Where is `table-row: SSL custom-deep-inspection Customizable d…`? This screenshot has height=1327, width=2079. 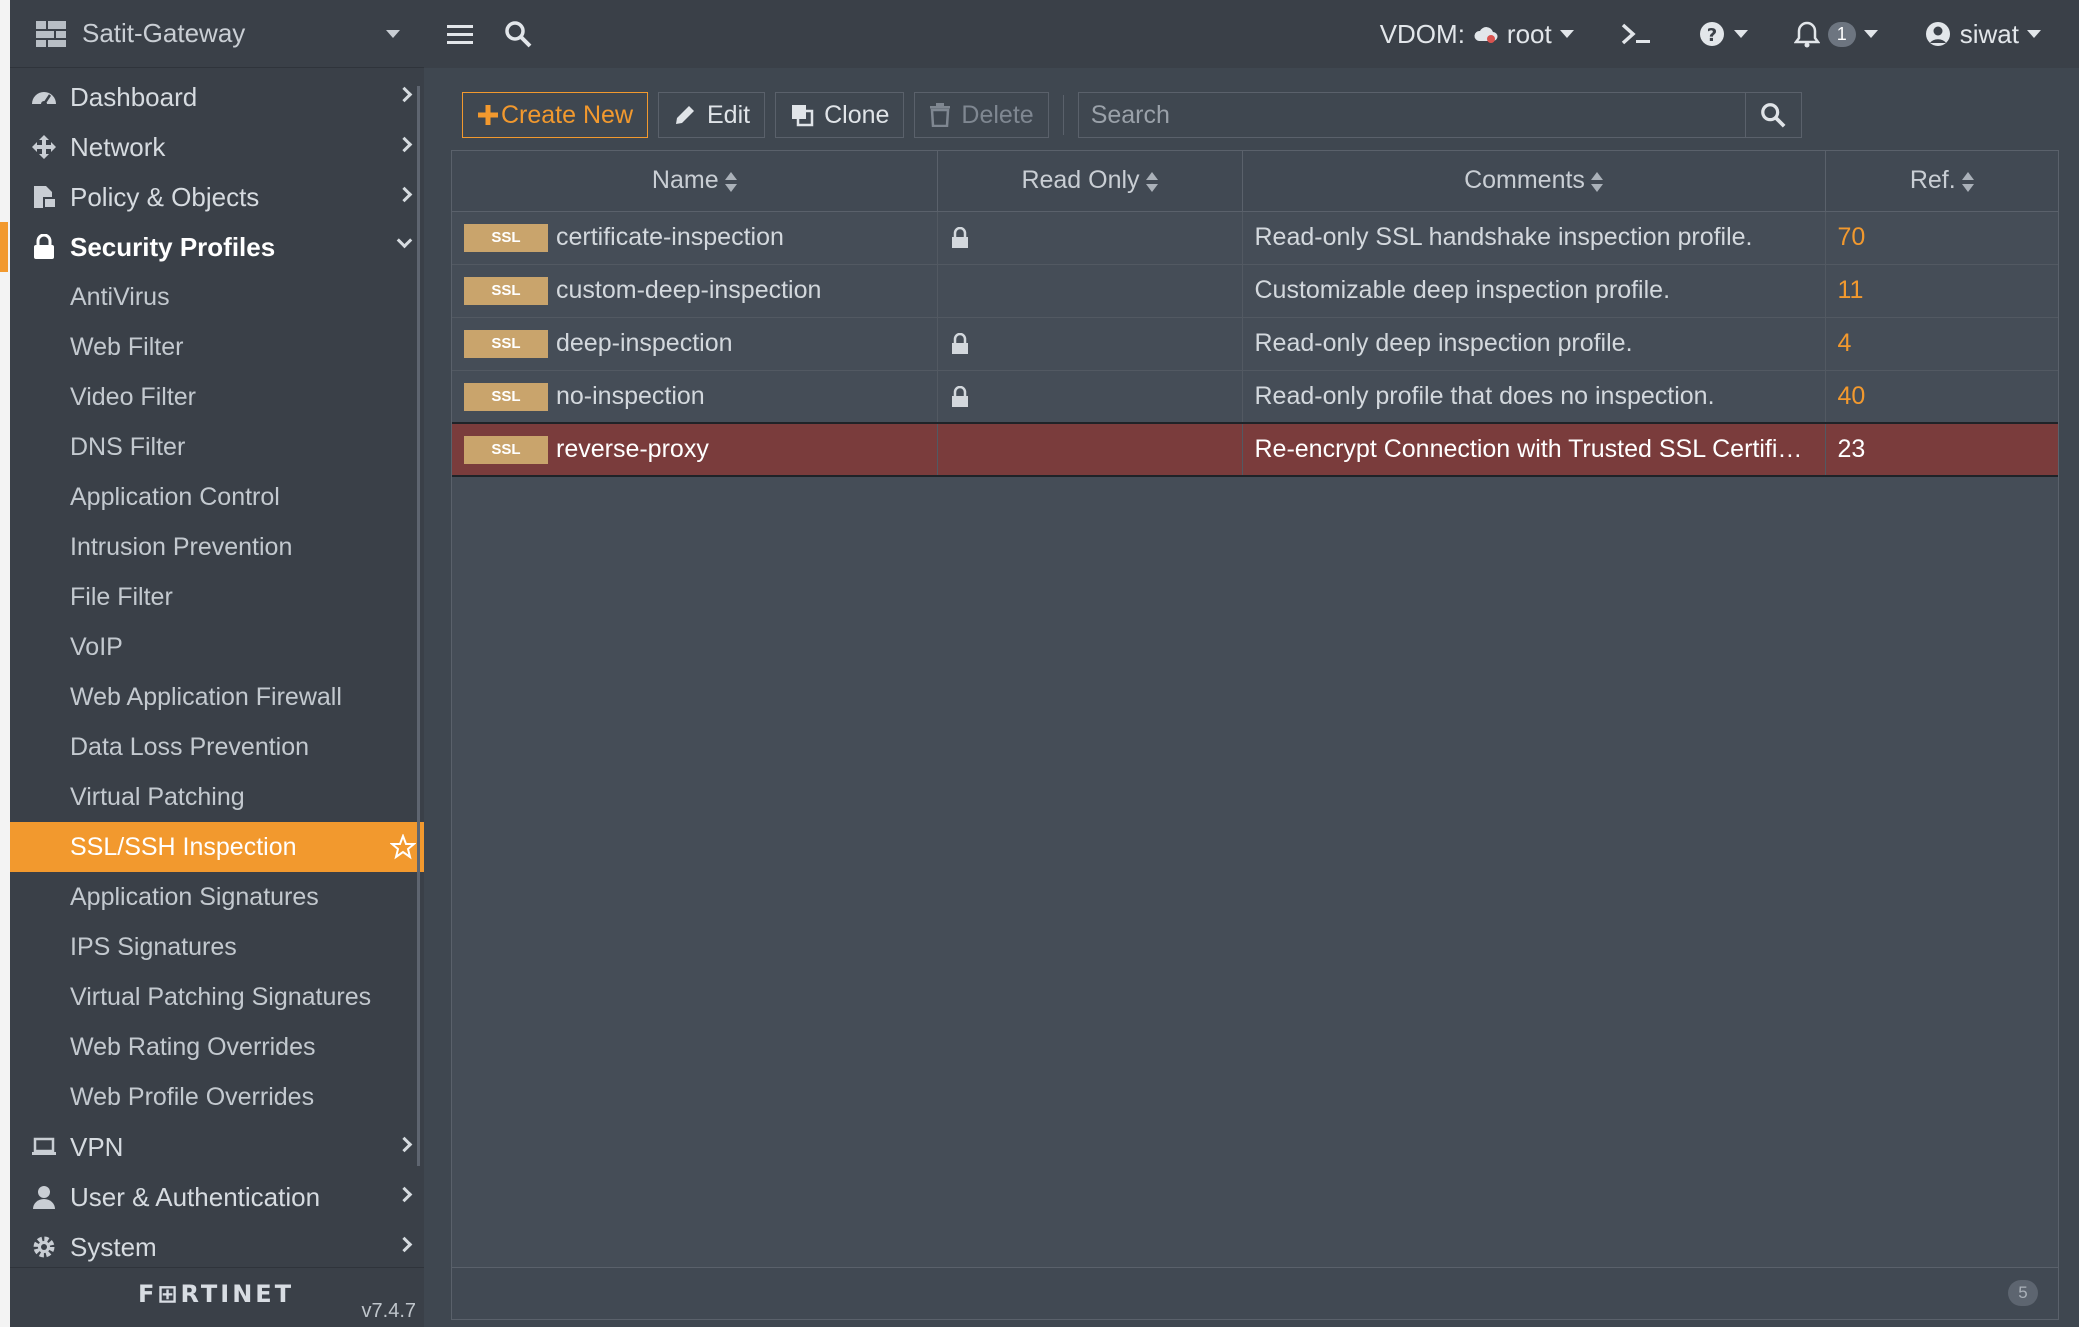 table-row: SSL custom-deep-inspection Customizable d… is located at coordinates (1255, 291).